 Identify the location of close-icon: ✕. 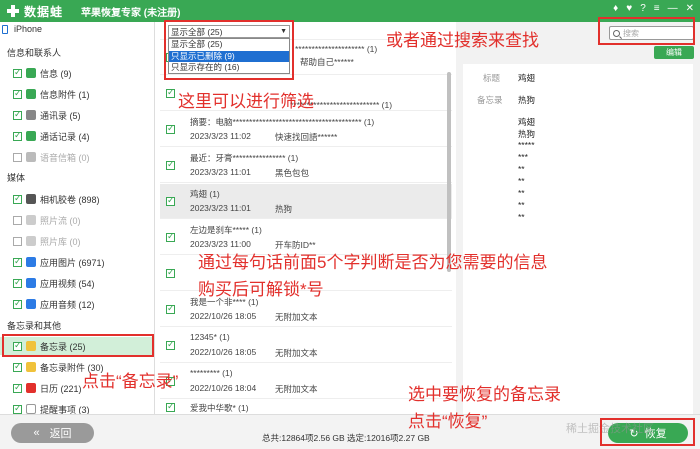
(690, 8).